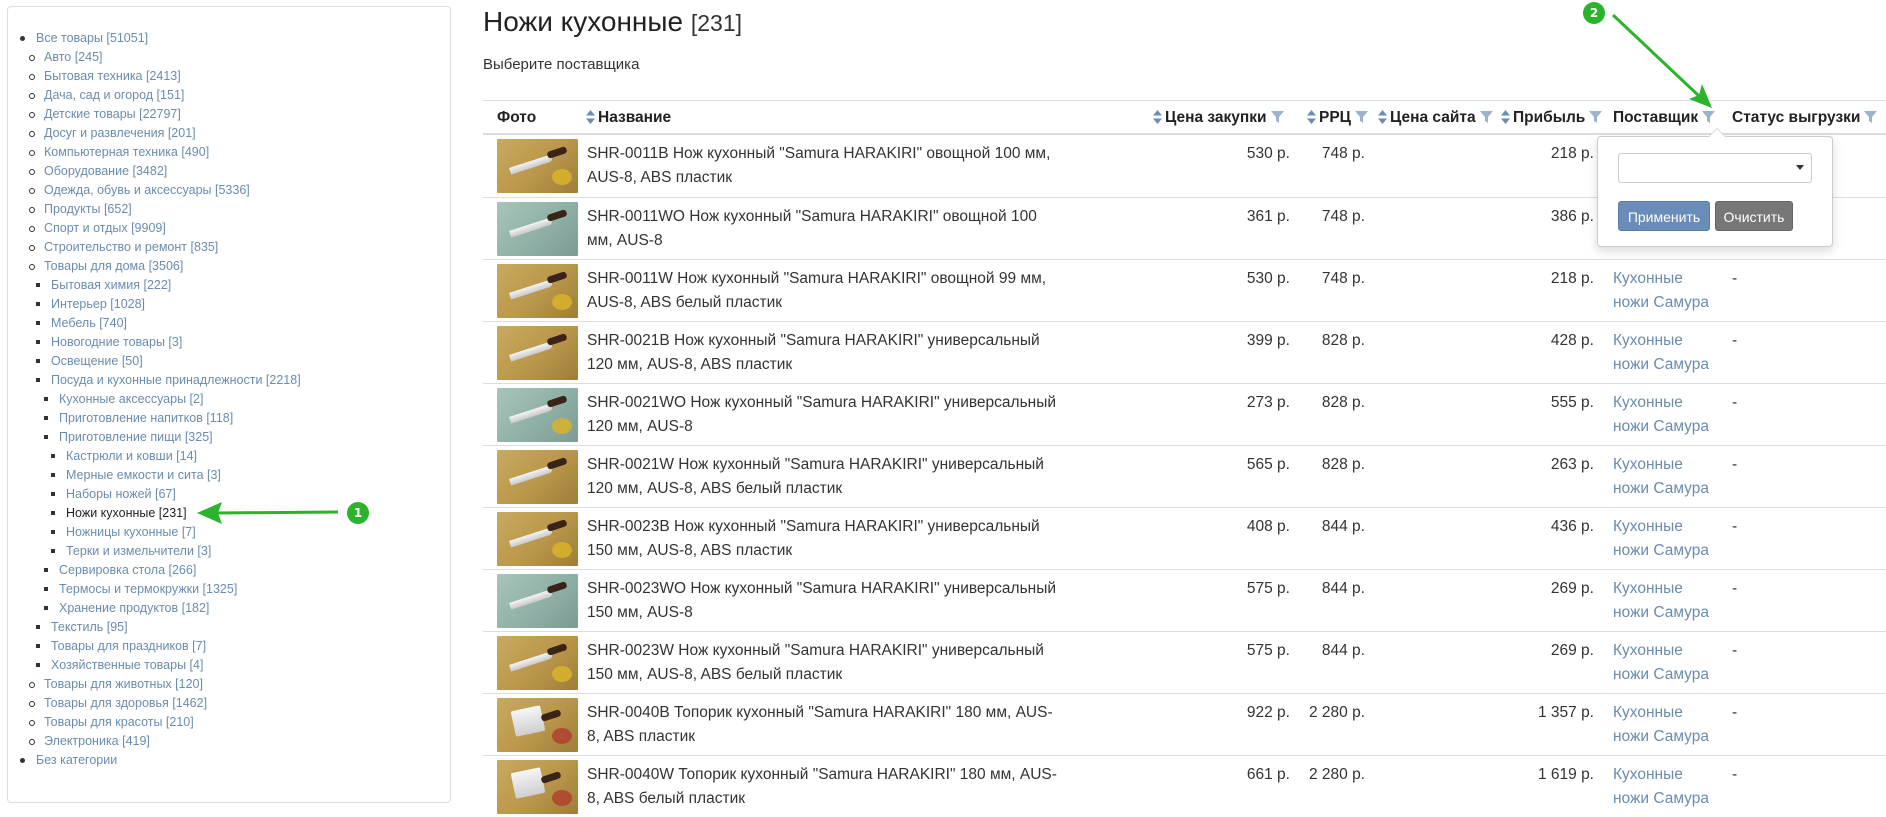 The image size is (1886, 817). Describe the element at coordinates (76, 760) in the screenshot. I see `tree-item: Без категории` at that location.